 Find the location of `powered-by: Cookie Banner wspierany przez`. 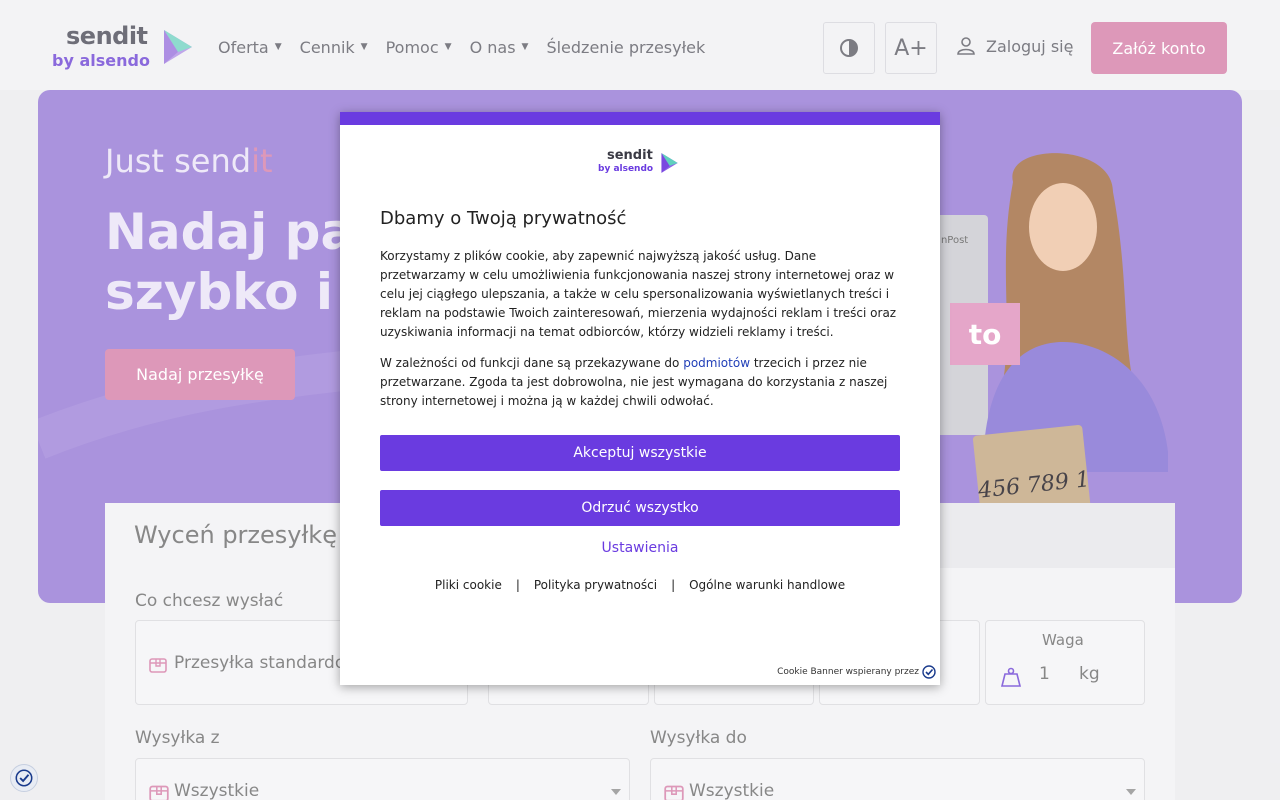

powered-by: Cookie Banner wspierany przez is located at coordinates (856, 672).